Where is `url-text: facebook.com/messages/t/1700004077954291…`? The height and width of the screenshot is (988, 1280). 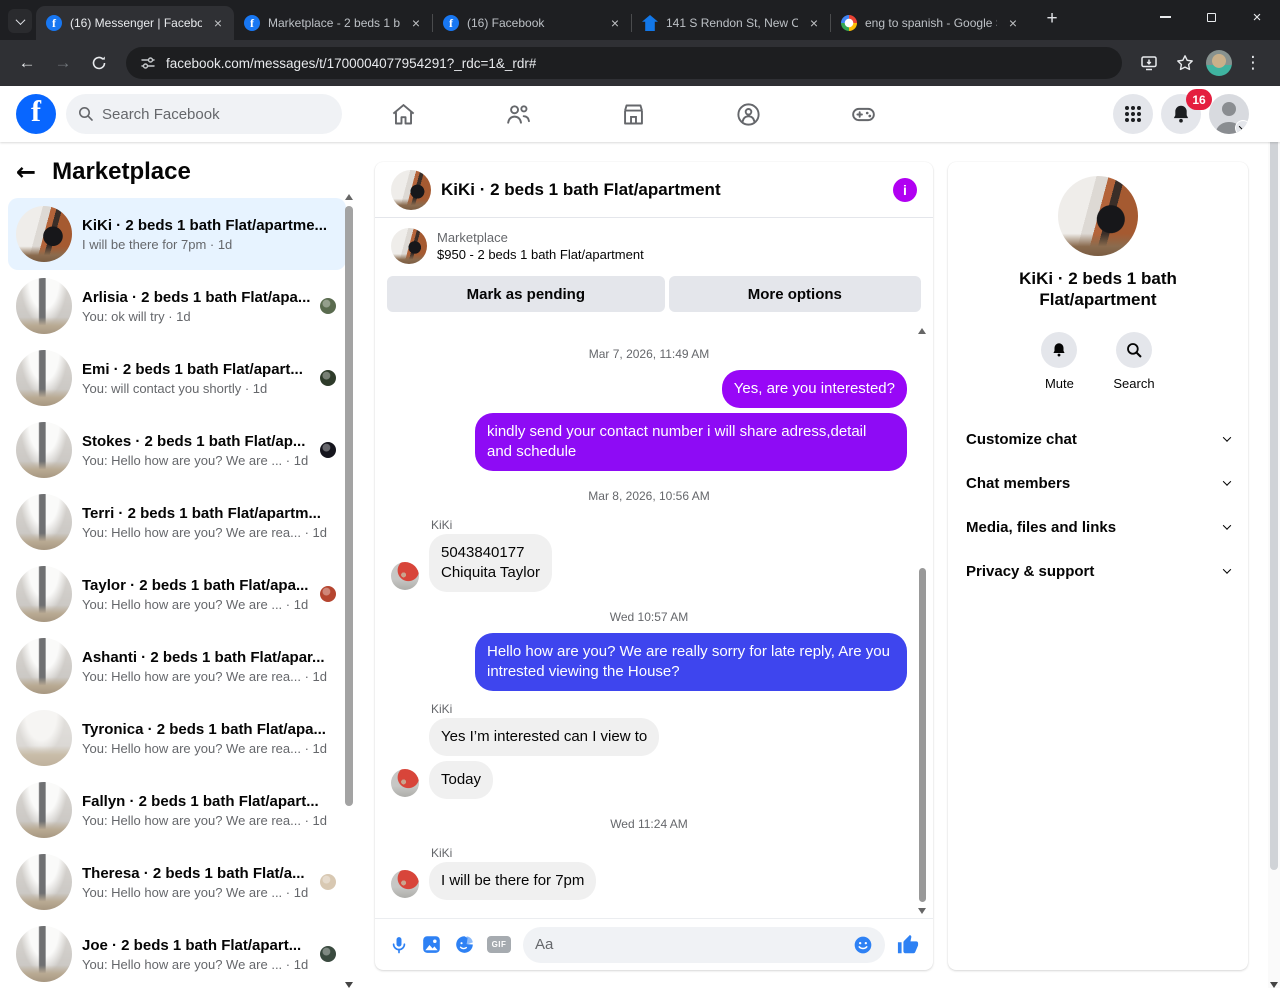 url-text: facebook.com/messages/t/1700004077954291… is located at coordinates (351, 63).